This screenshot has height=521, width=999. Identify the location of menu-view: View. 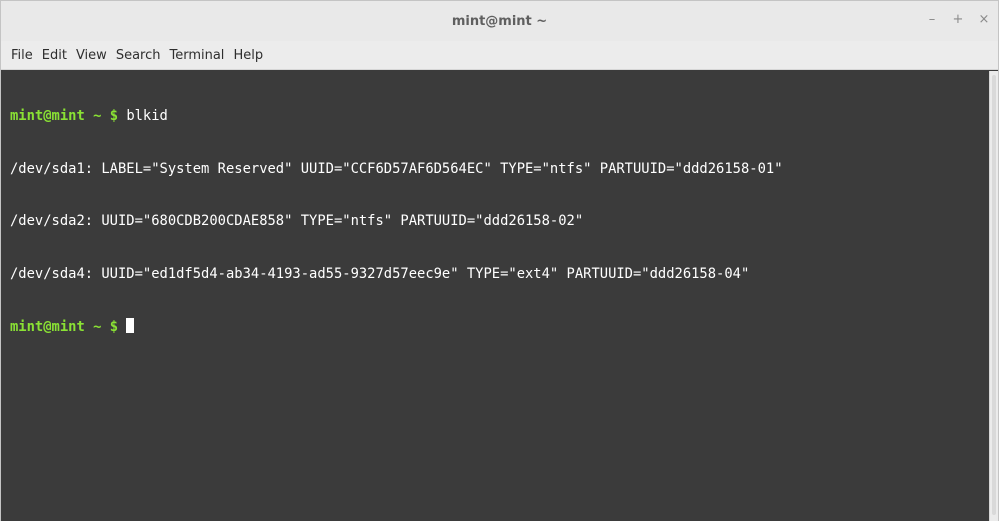
(91, 55).